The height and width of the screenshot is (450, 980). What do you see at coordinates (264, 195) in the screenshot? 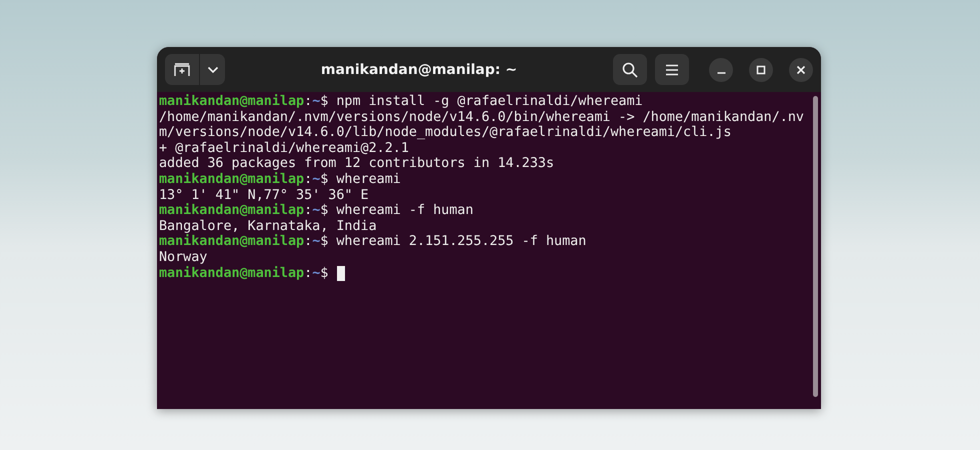
I see `output-text: 13° 1' 41" N,77° 35' 36" E` at bounding box center [264, 195].